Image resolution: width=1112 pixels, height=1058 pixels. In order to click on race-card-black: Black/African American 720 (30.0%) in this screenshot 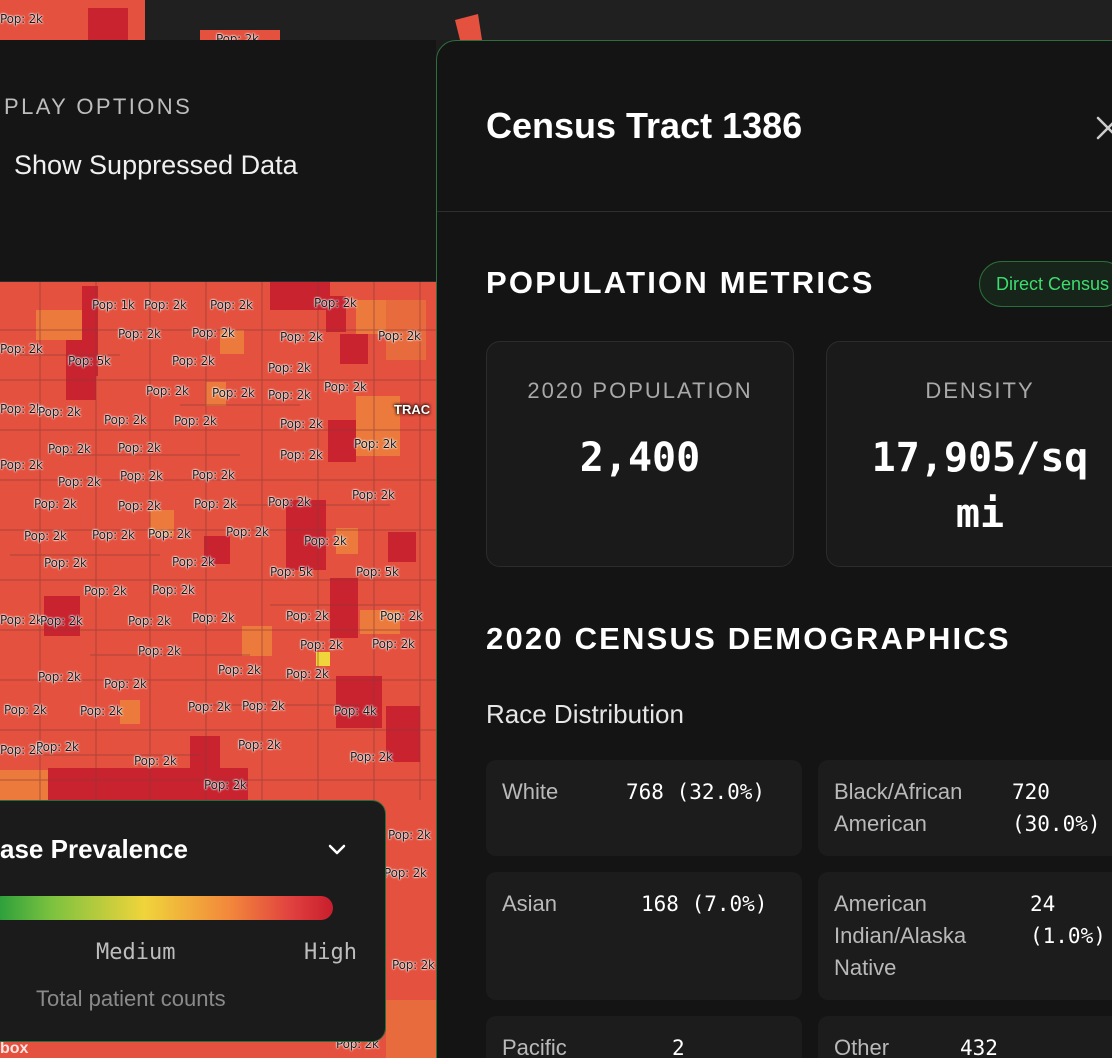, I will do `click(965, 808)`.